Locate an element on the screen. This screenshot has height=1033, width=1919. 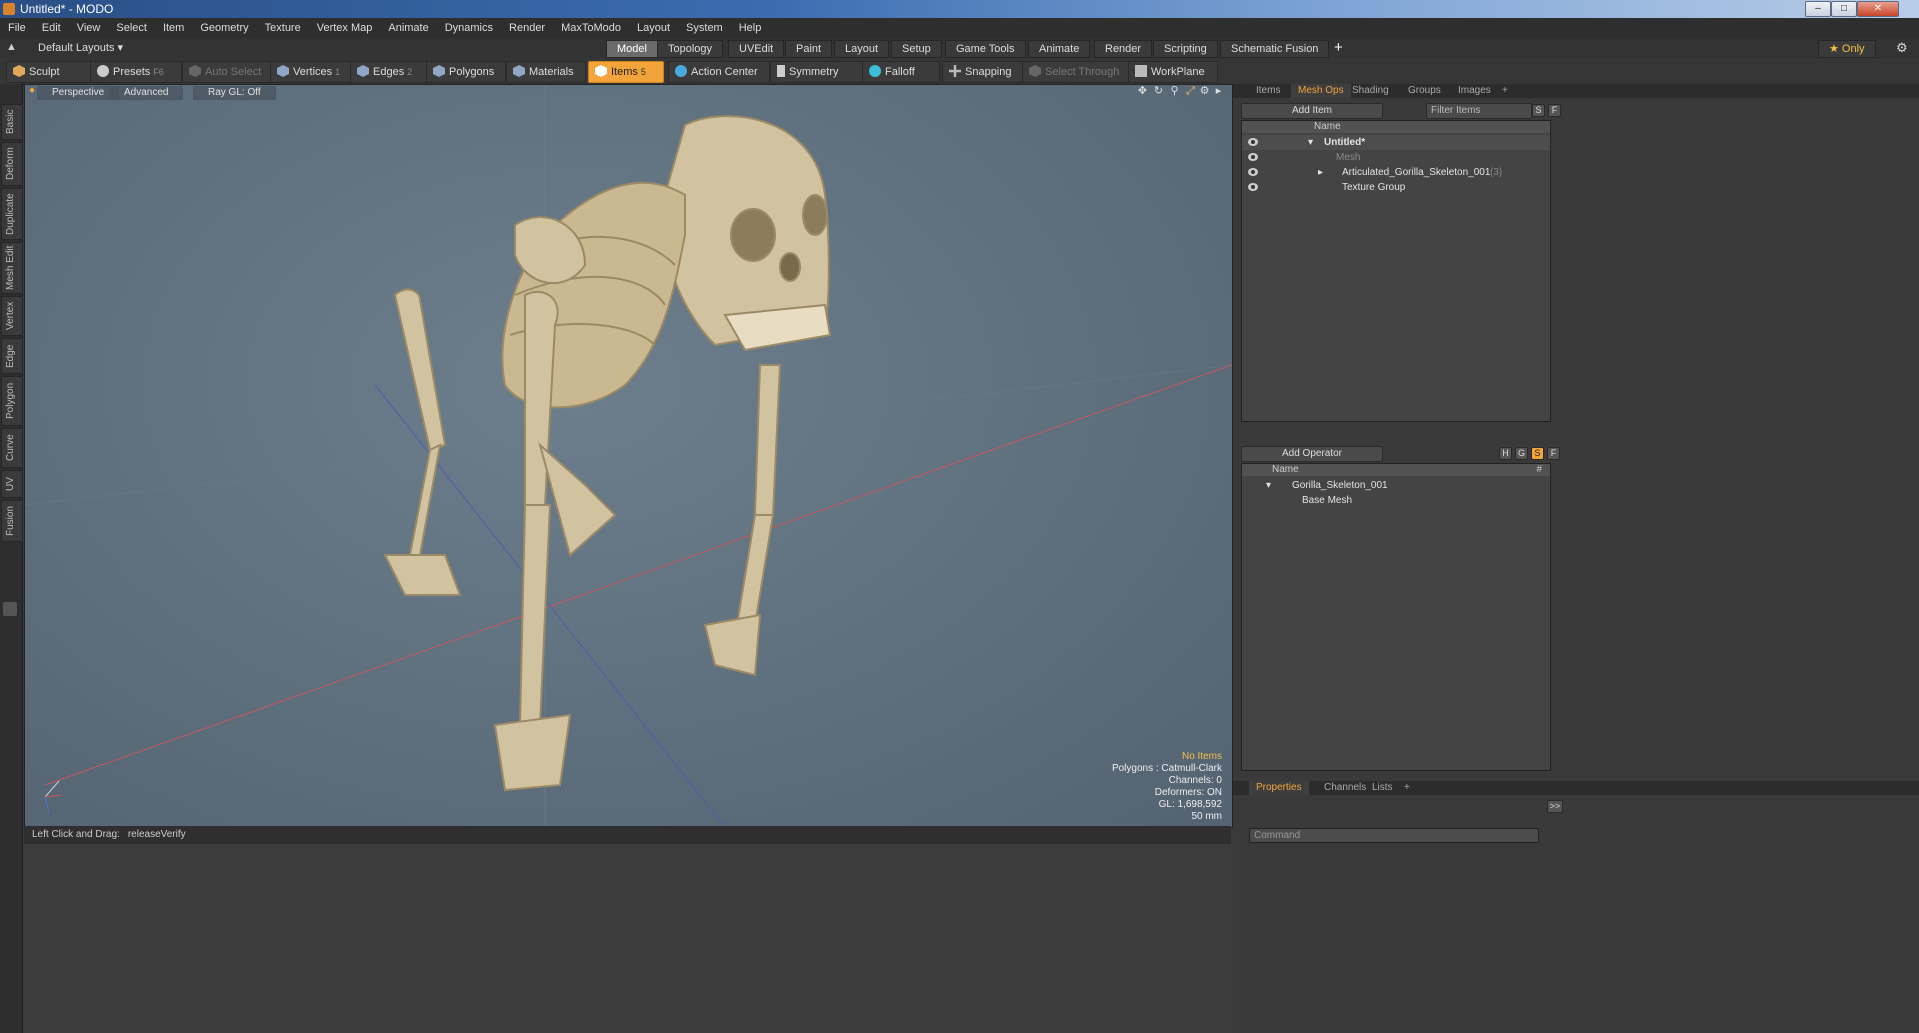
menu-vertex-map: Vertex Map is located at coordinates (345, 28).